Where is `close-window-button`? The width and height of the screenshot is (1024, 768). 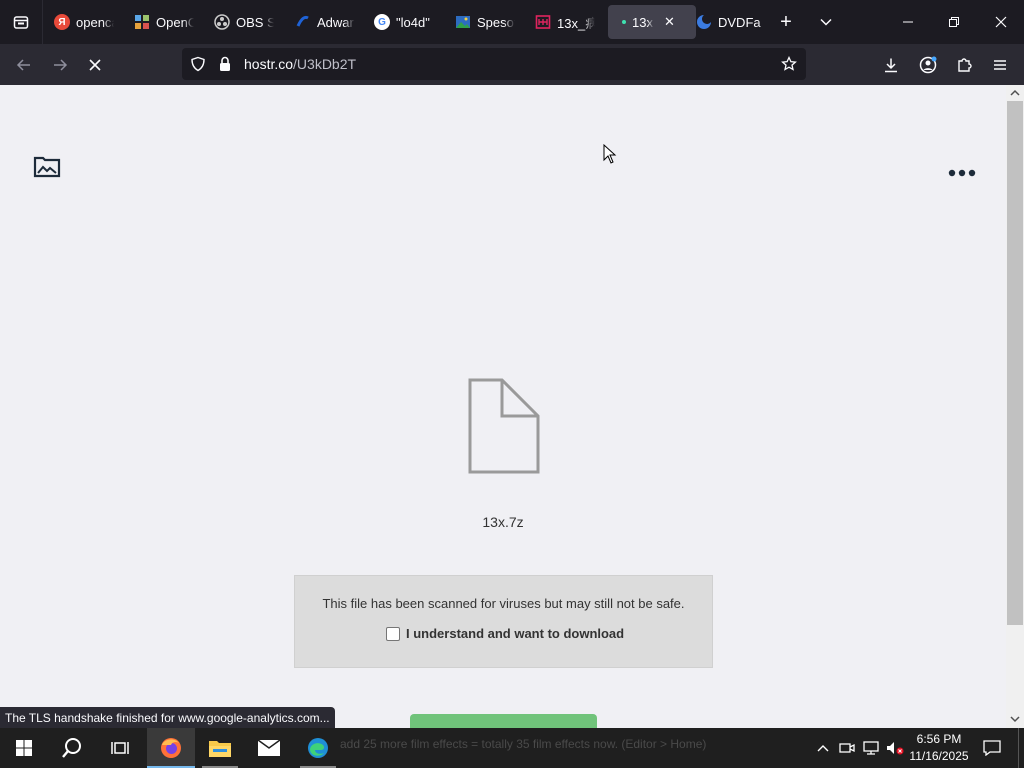 close-window-button is located at coordinates (1001, 22).